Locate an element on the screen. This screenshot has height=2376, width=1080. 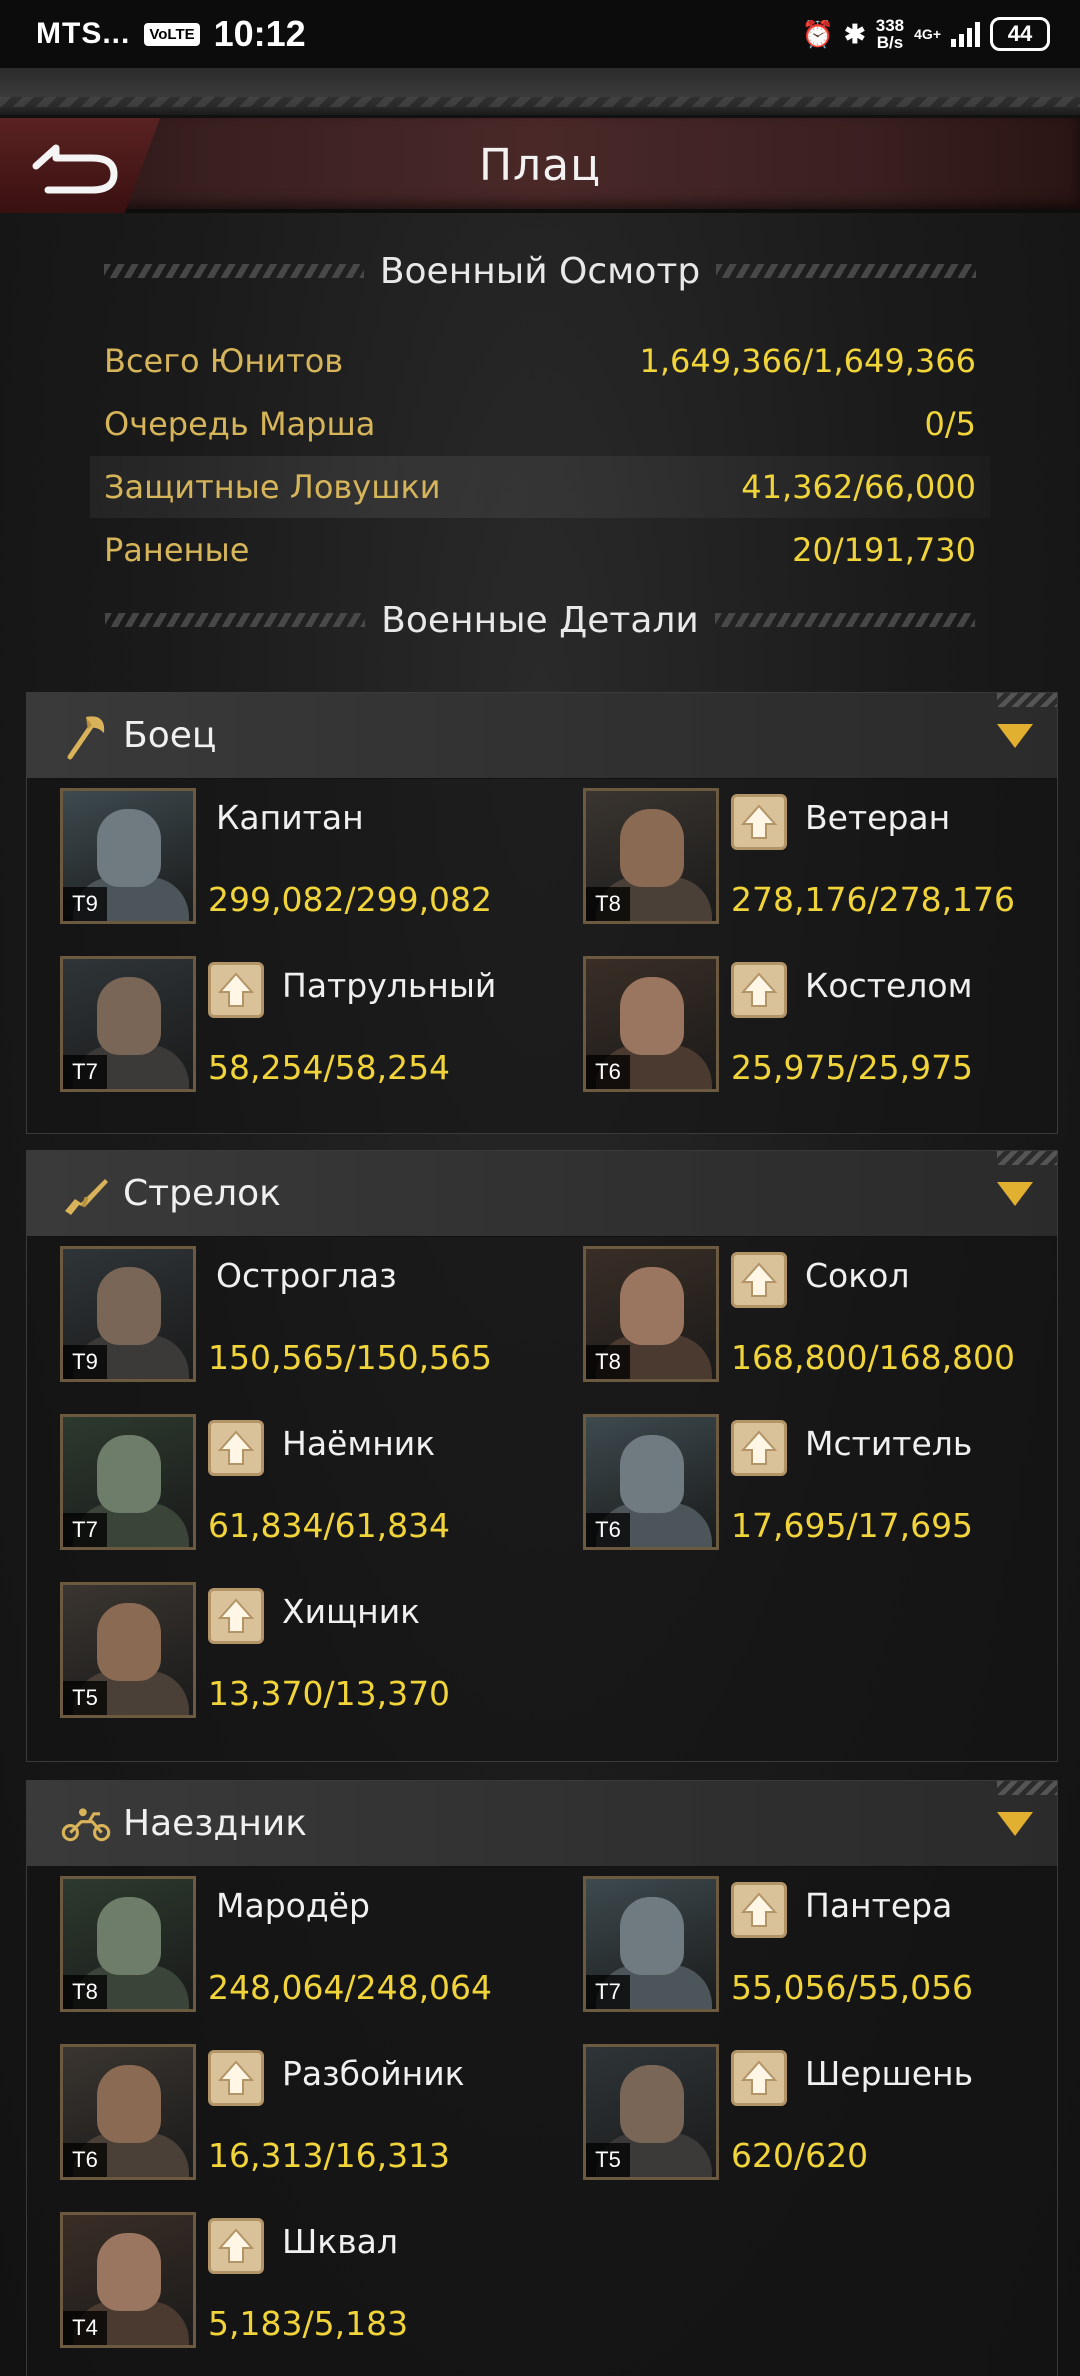
unit-count: 168,800/168,800 is located at coordinates (873, 1357).